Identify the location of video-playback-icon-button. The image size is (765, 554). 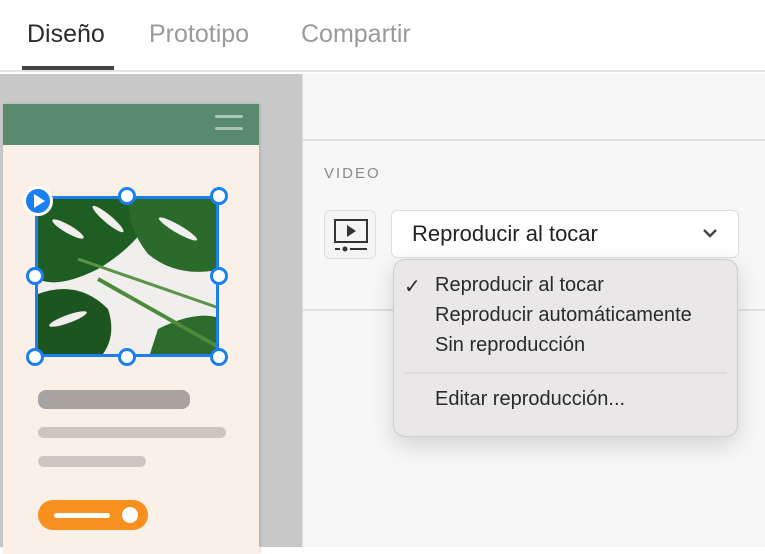
(350, 234).